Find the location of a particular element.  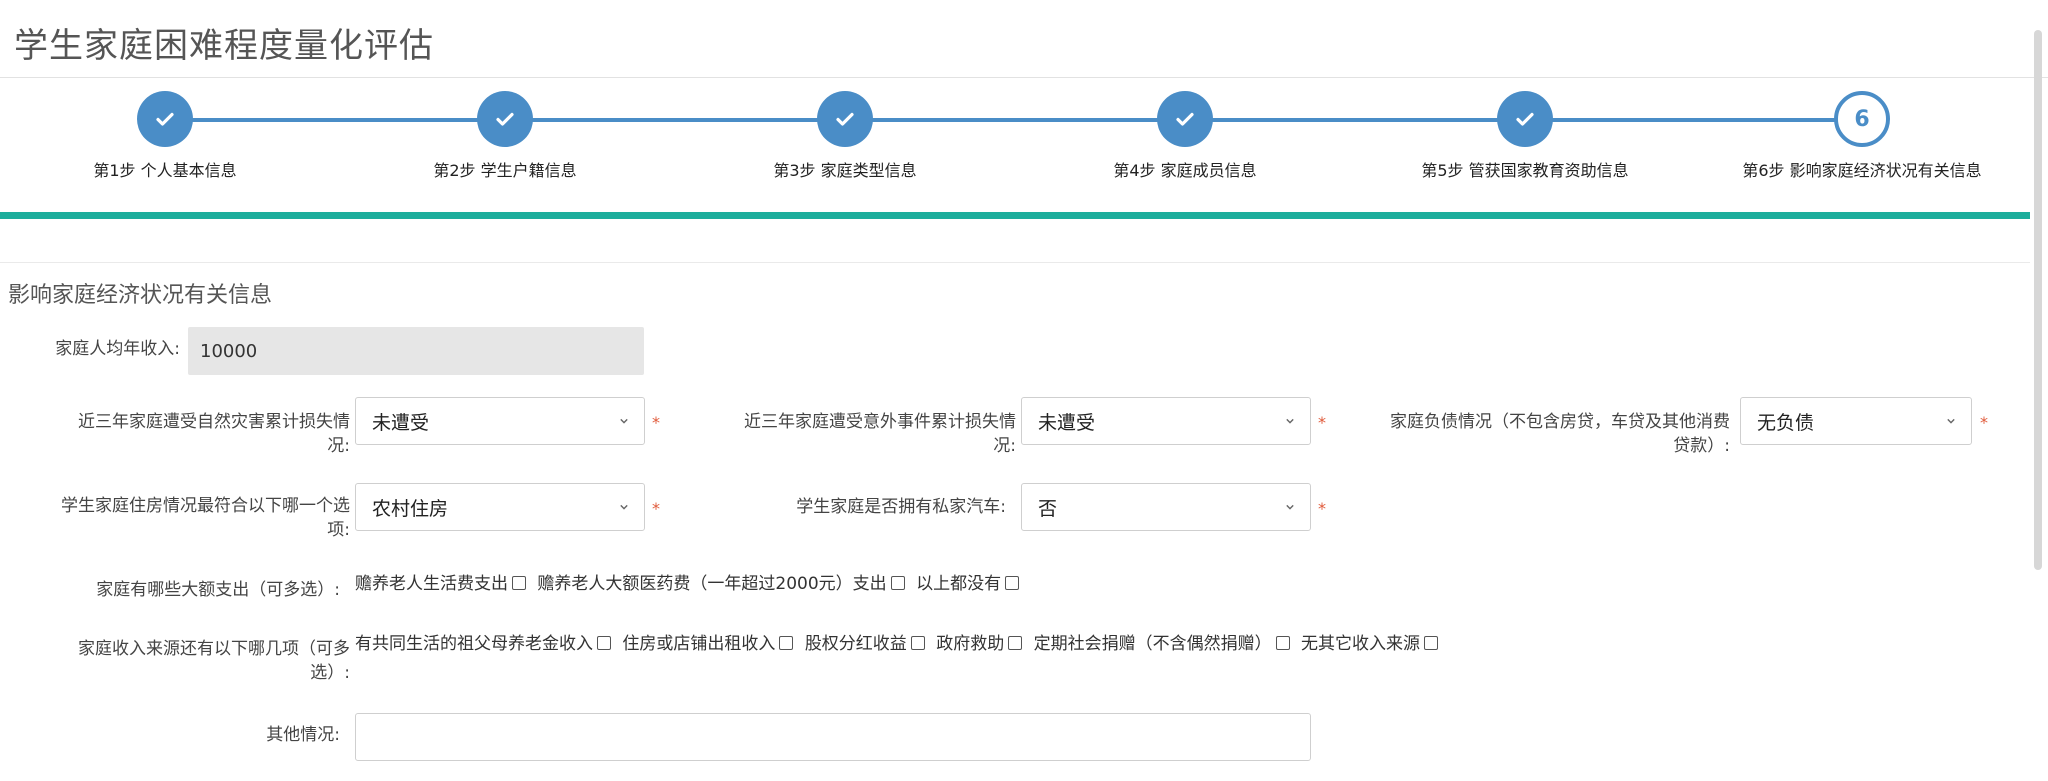

step-4: 第4步 家庭成员信息 is located at coordinates (1185, 133).